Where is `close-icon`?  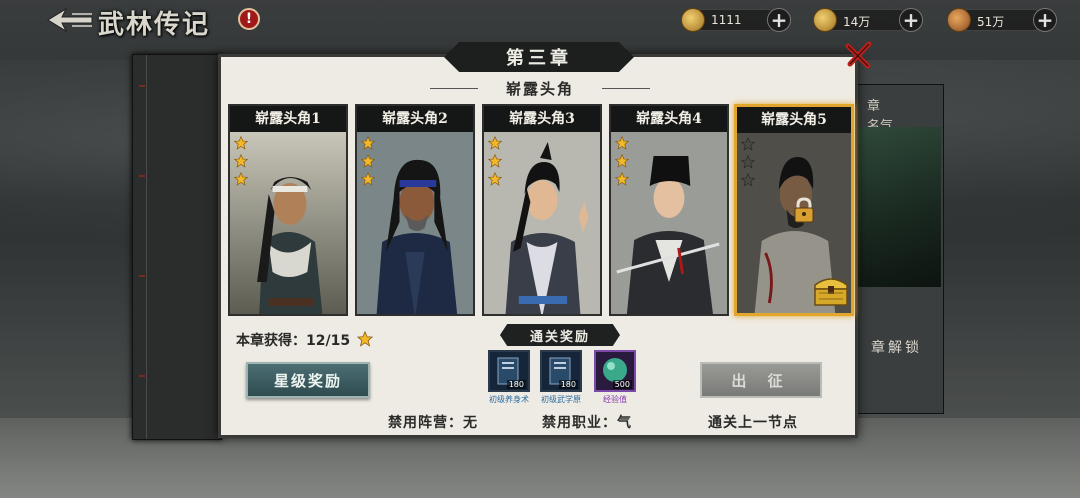
close-icon is located at coordinates (859, 55).